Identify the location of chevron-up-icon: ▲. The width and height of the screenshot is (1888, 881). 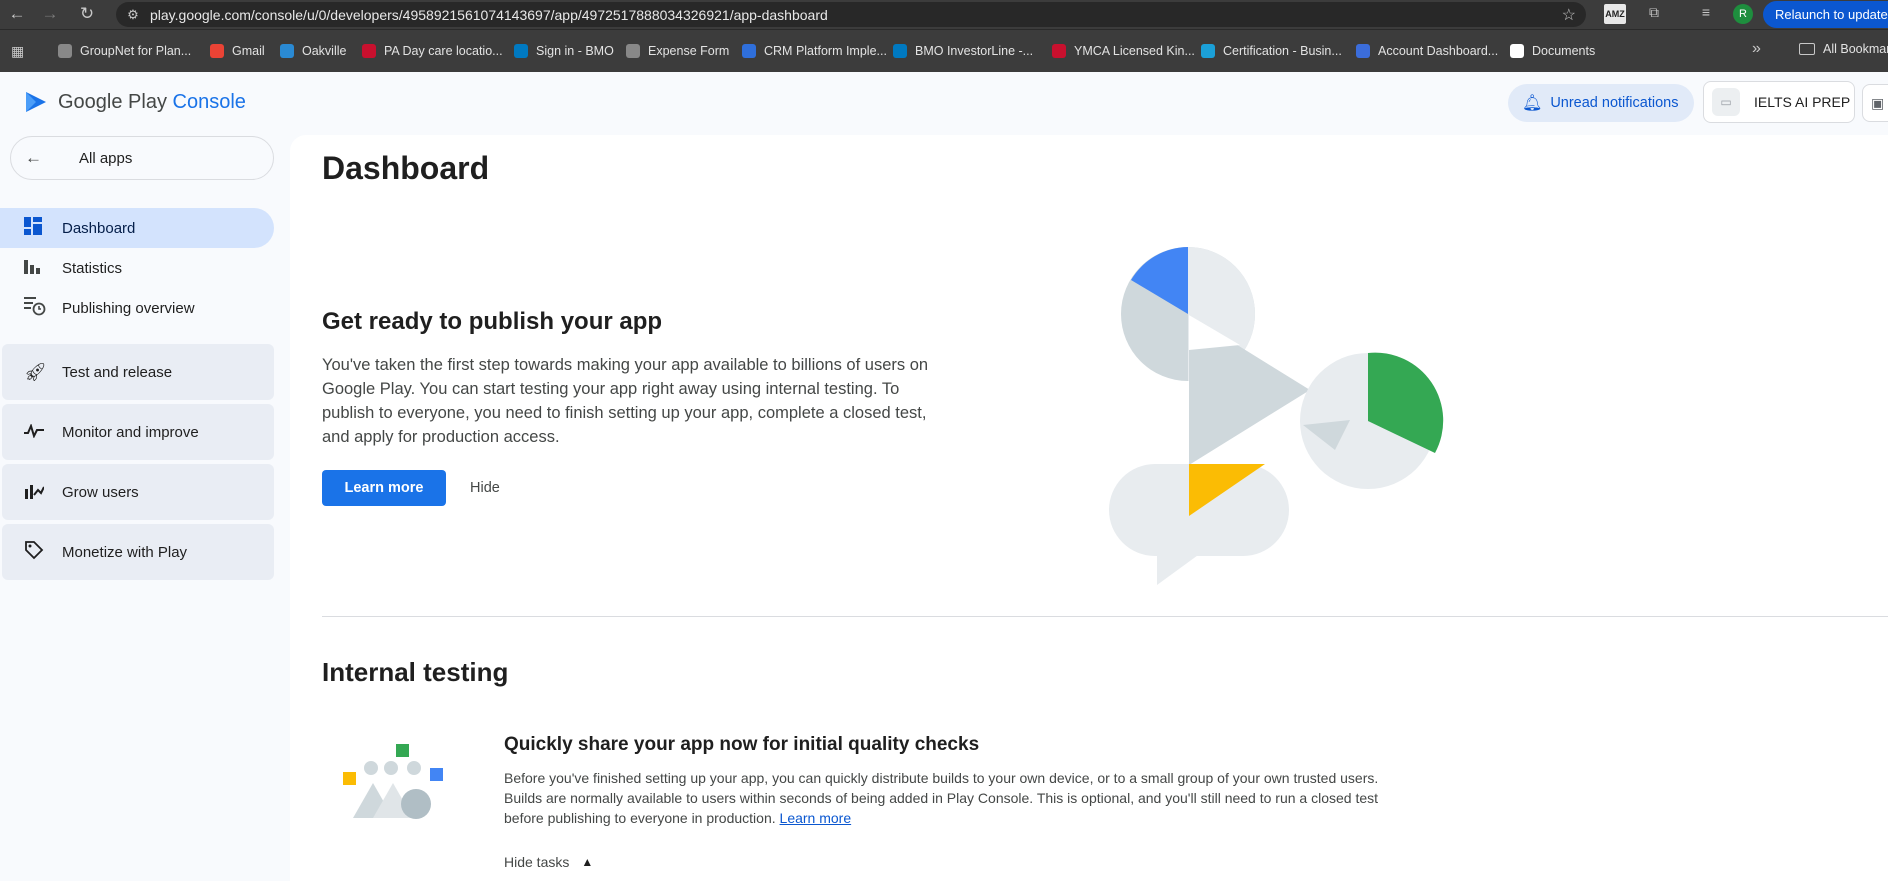
(587, 862).